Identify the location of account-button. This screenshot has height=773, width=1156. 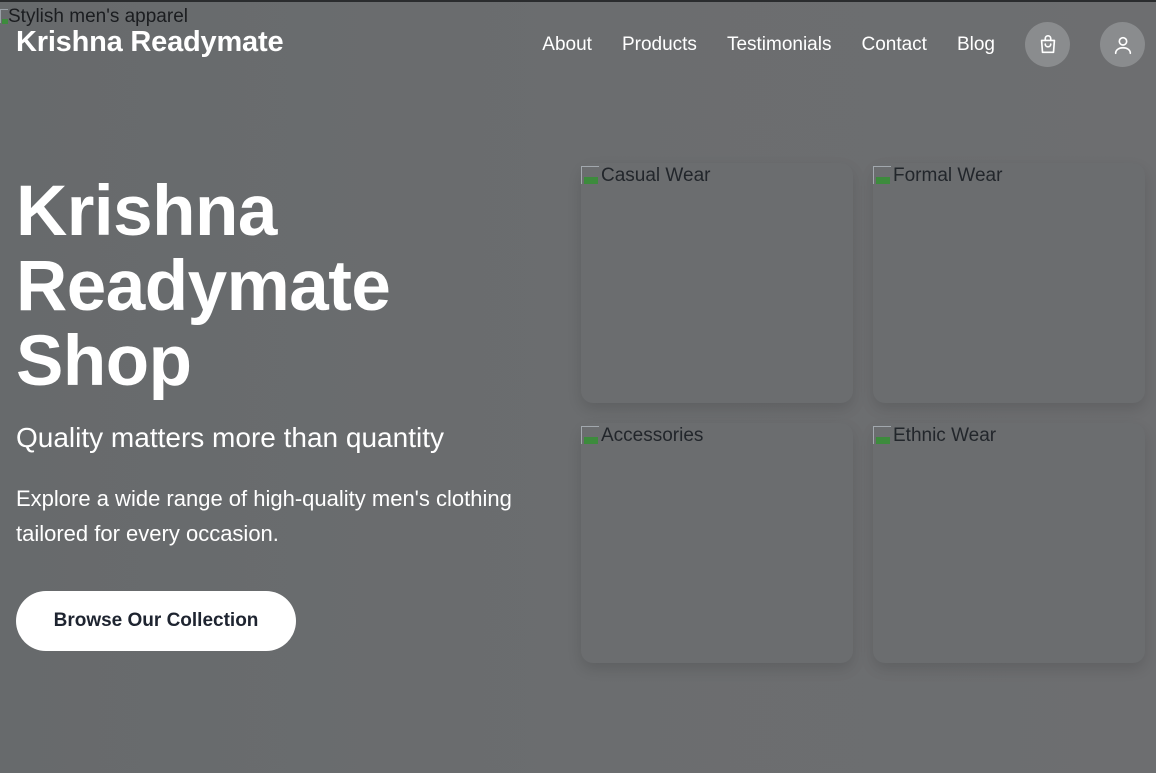
(1122, 44).